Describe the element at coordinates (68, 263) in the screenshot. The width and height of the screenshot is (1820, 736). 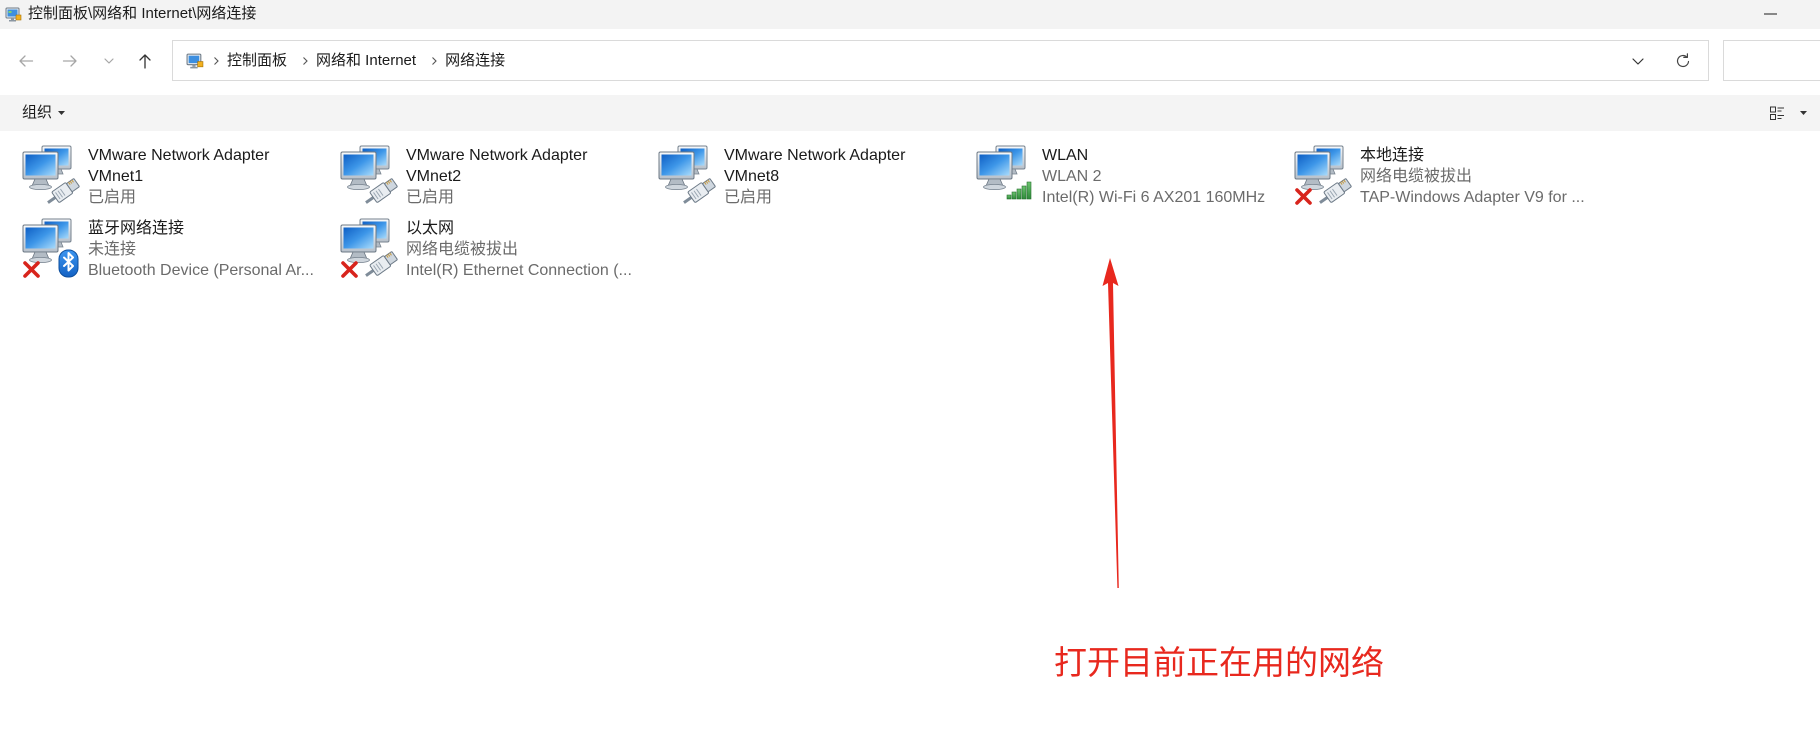
I see `bluetooth-icon` at that location.